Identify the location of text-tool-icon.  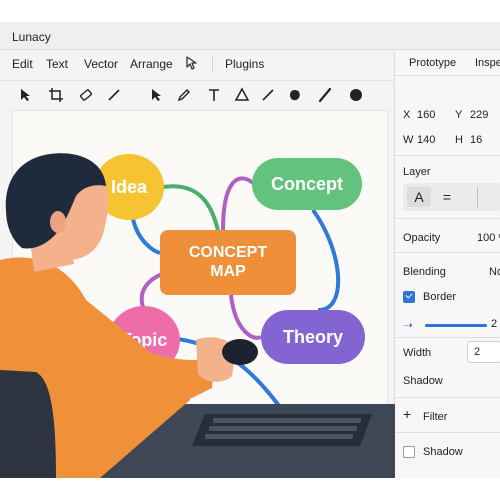
(214, 95).